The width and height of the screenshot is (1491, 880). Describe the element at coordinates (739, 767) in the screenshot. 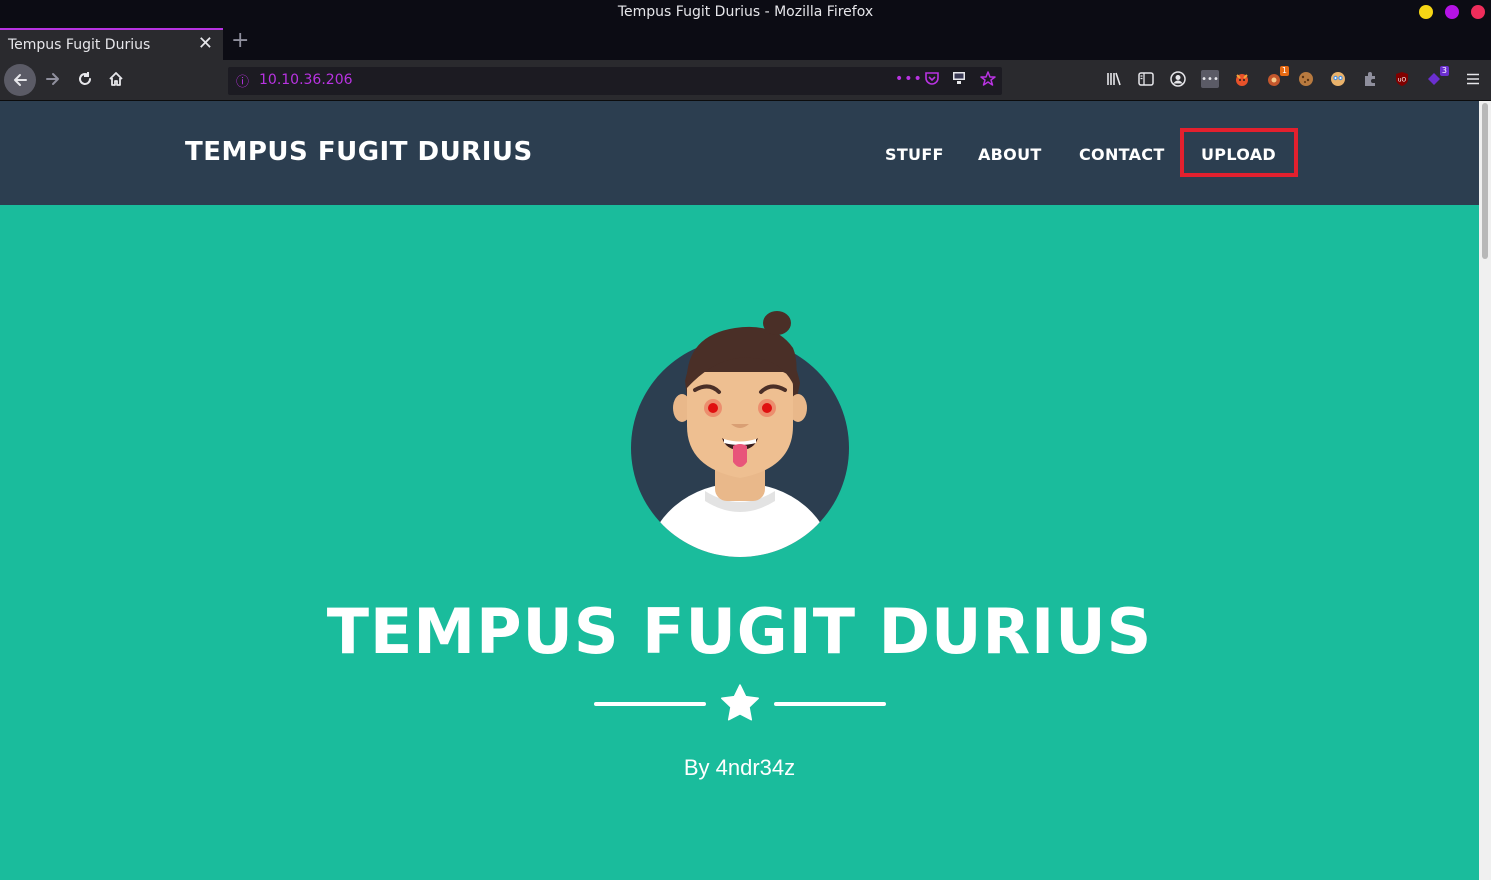

I see `masthead-subheading: By 4ndr34z` at that location.